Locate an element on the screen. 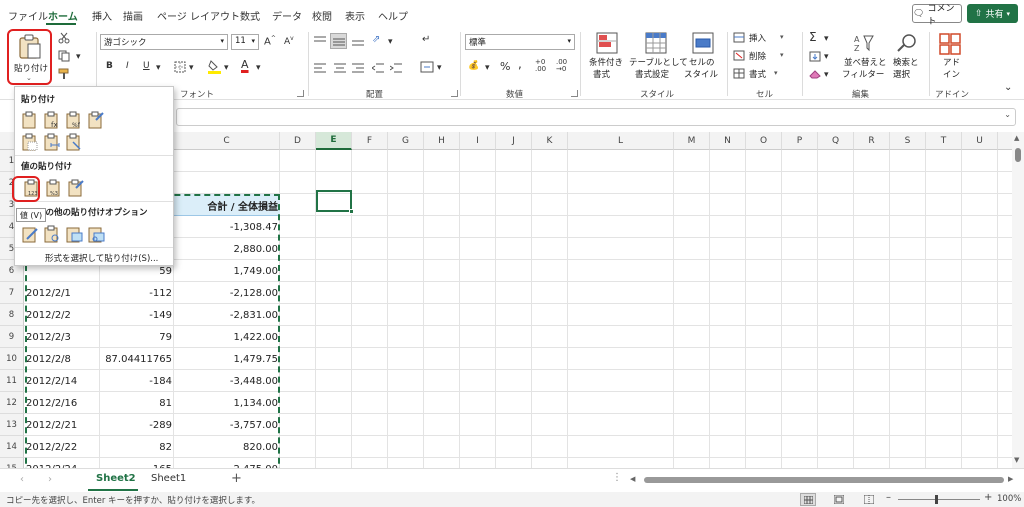 Image resolution: width=1024 pixels, height=507 pixels. increase-font-size-button: A^ is located at coordinates (270, 41).